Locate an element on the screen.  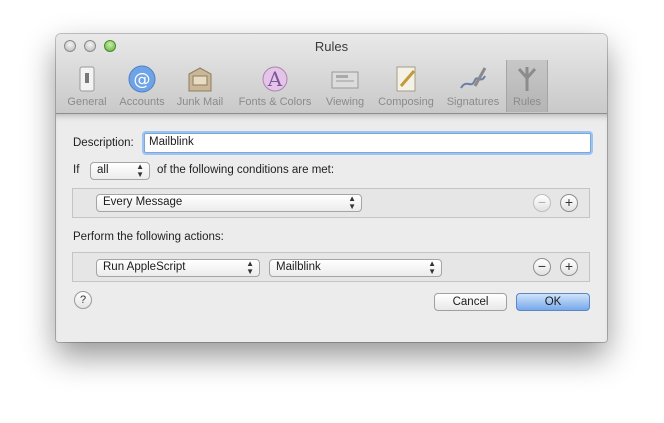
remove-action-button: − is located at coordinates (542, 267).